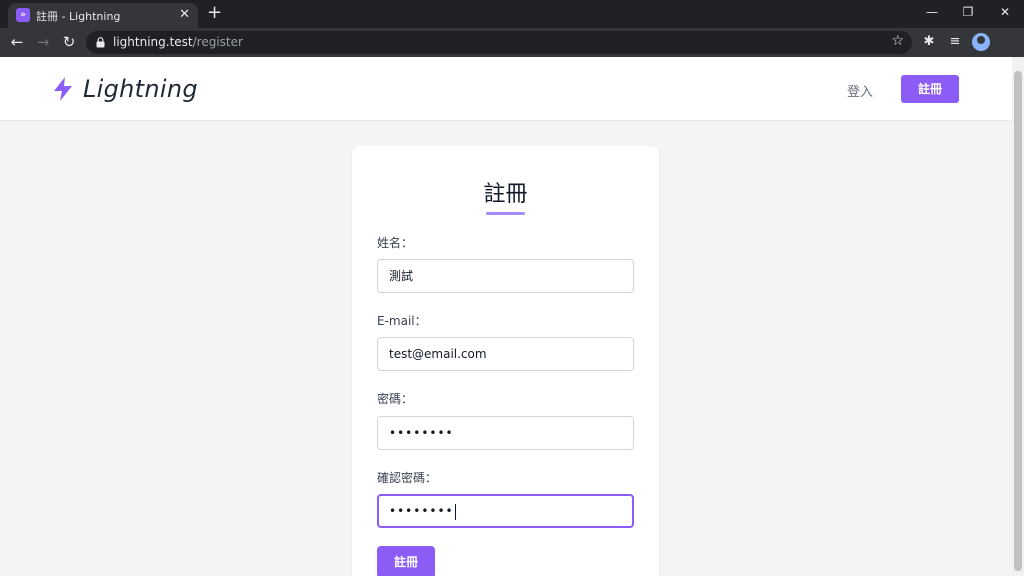 The height and width of the screenshot is (576, 1024). Describe the element at coordinates (78, 16) in the screenshot. I see `tab-title: 註冊 - Lightning` at that location.